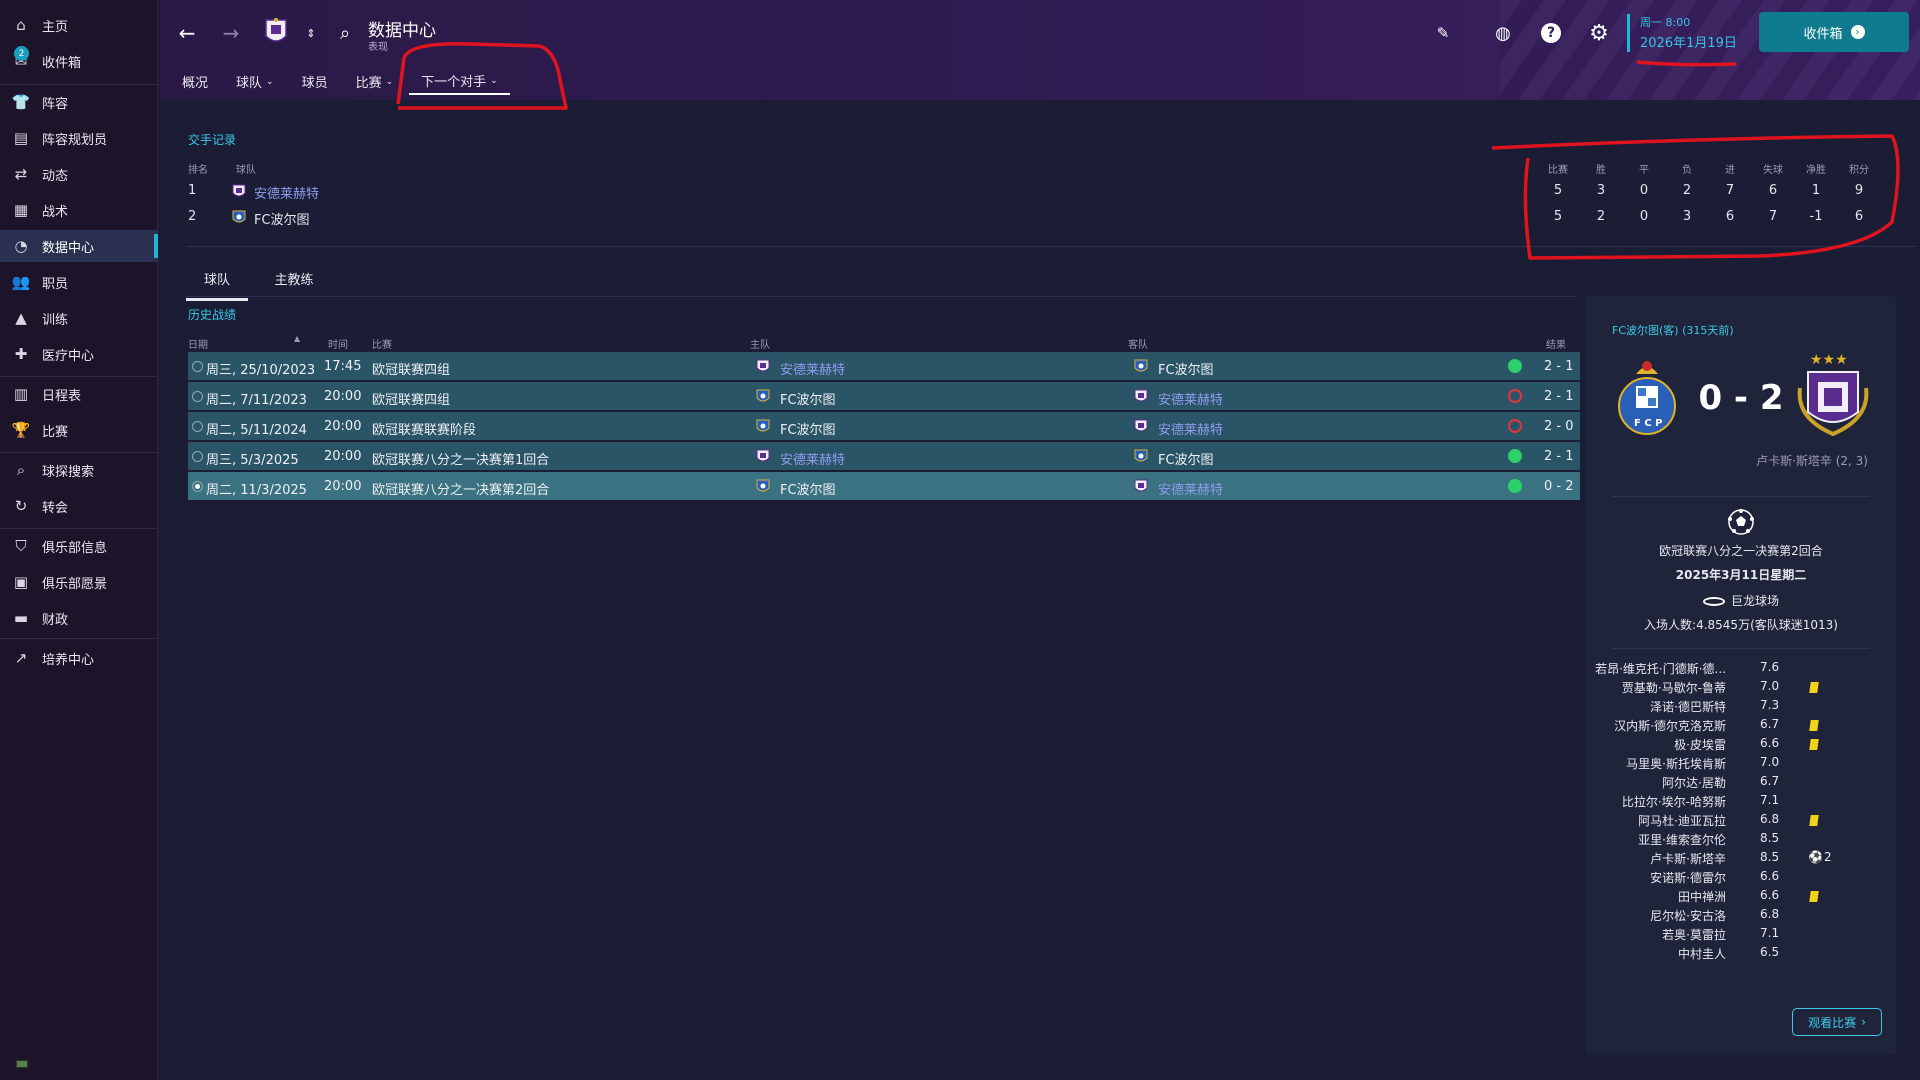  What do you see at coordinates (1741, 764) in the screenshot?
I see `list-item: 马里奥·斯托埃肯斯 7.0` at bounding box center [1741, 764].